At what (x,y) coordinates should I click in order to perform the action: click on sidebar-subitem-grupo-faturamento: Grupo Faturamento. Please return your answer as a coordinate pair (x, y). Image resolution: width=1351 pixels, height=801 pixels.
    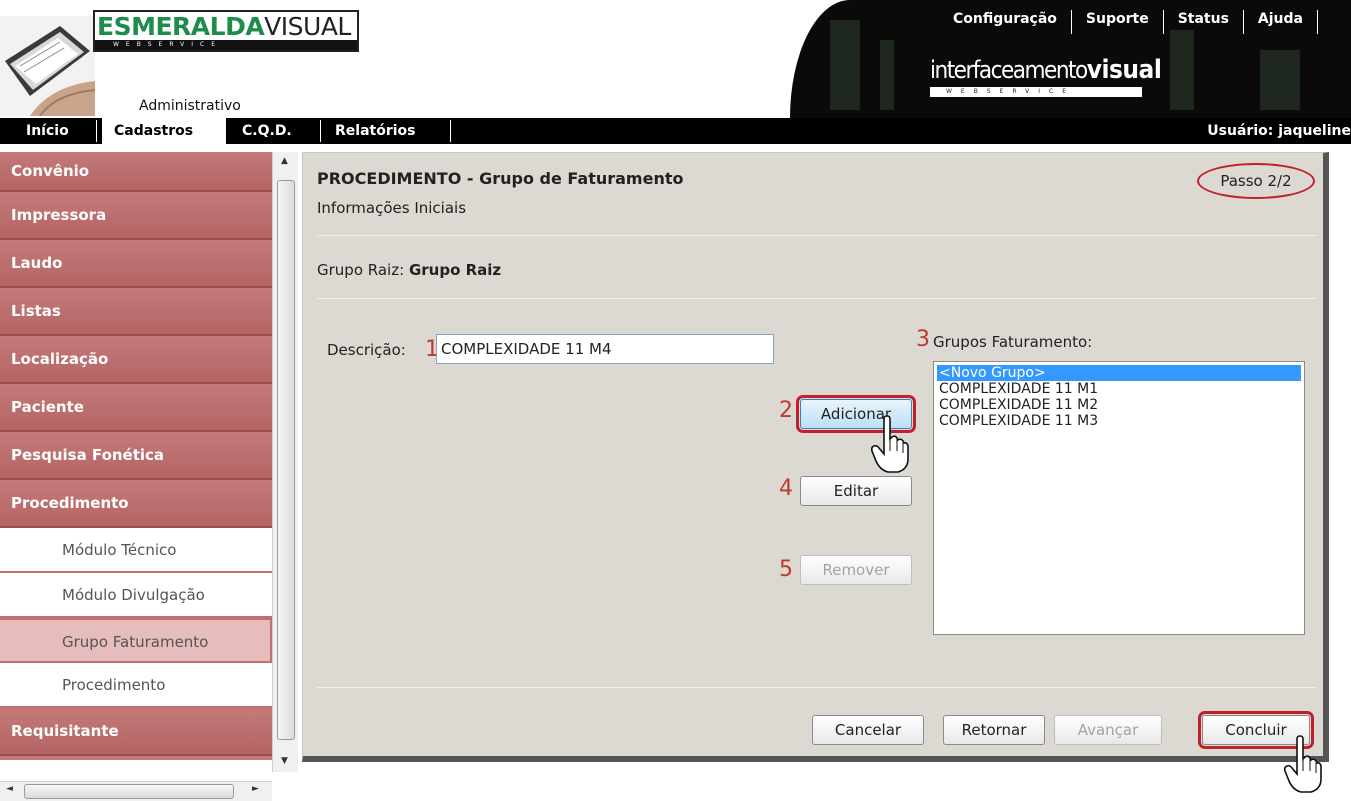
    Looking at the image, I should click on (136, 640).